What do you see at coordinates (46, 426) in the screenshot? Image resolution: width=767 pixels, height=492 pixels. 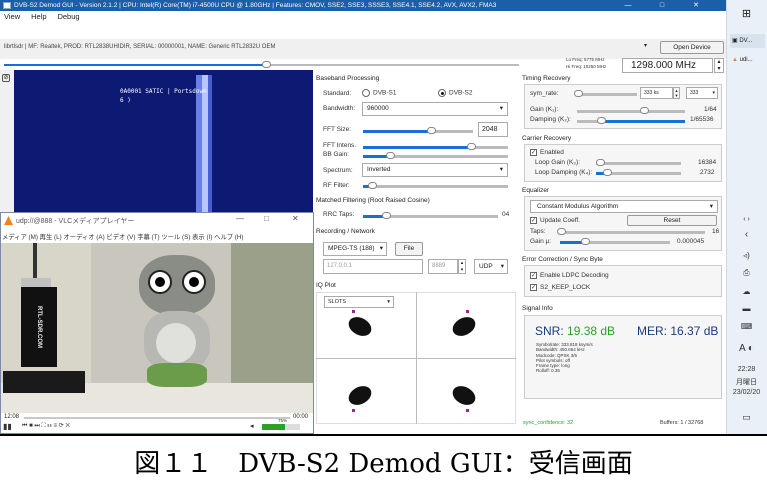 I see `vlc-control-icons: ⏮ ■ ⏭ ⛶ ☷ ≡ ⟳ ✕` at bounding box center [46, 426].